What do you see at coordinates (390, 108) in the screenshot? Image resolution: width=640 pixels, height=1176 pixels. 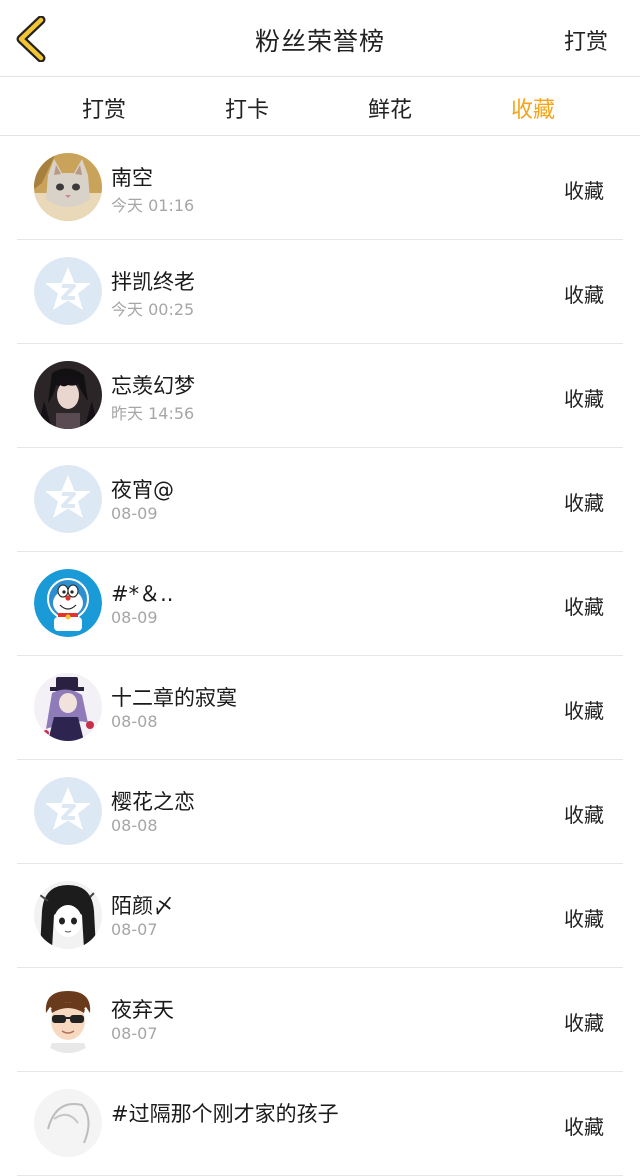 I see `tab-flowers: 鲜花` at bounding box center [390, 108].